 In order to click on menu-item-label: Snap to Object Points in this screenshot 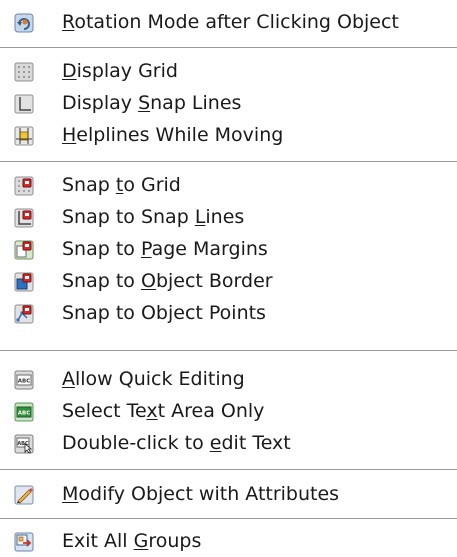, I will do `click(164, 313)`.